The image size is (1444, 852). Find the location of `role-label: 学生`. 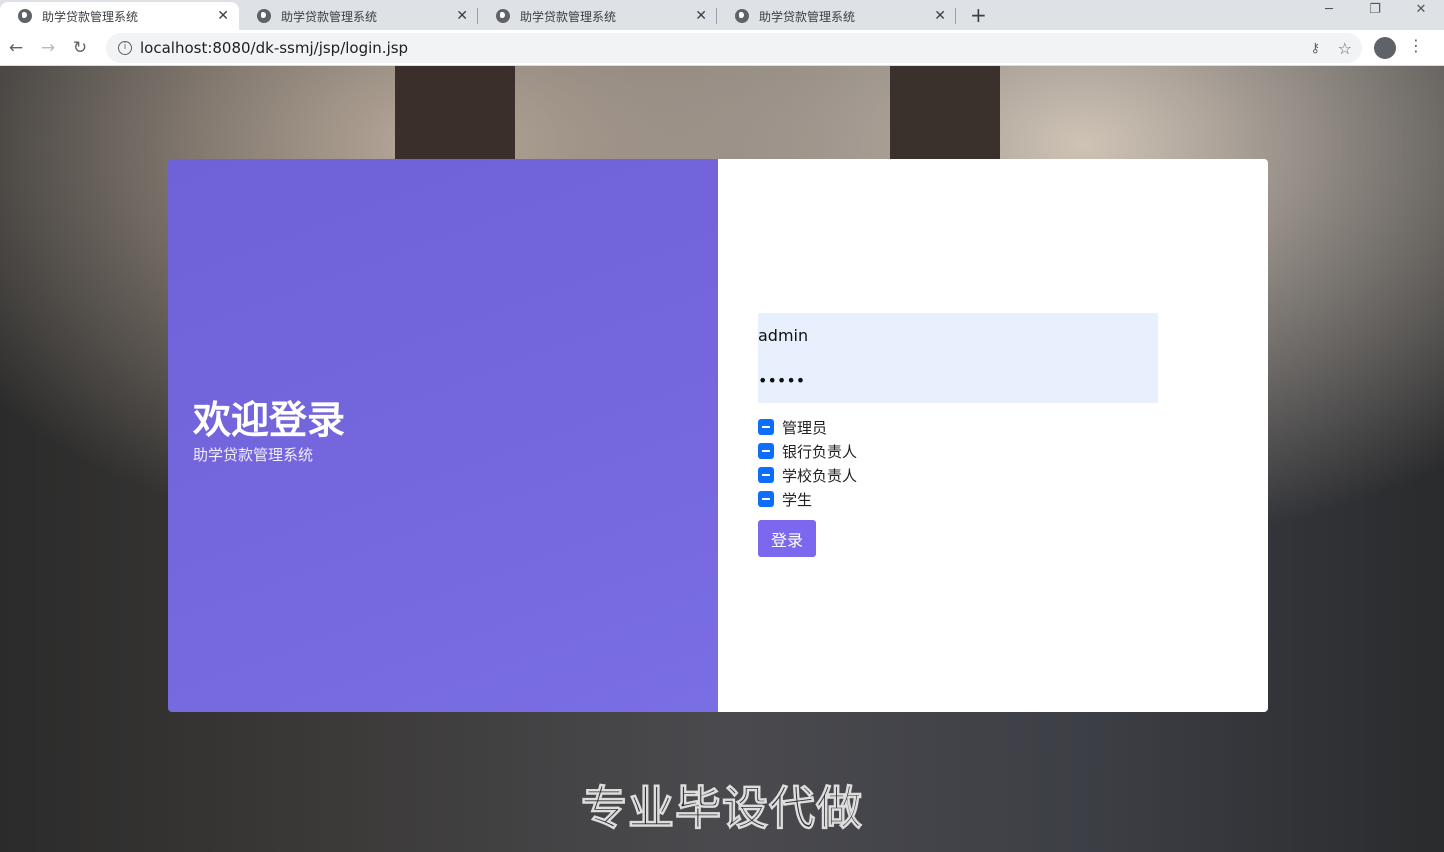

role-label: 学生 is located at coordinates (797, 499).